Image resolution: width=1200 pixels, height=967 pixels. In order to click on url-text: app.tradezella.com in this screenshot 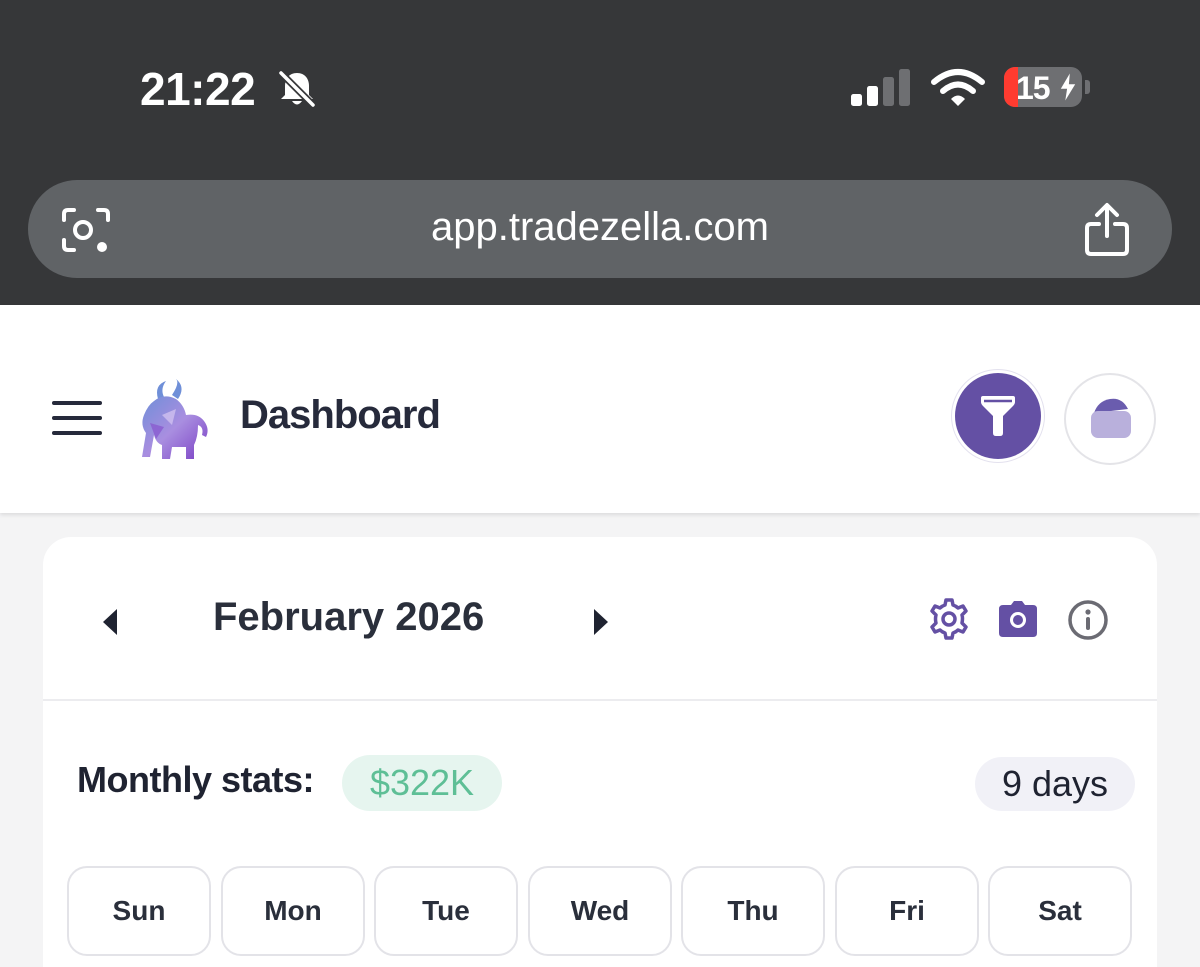, I will do `click(600, 227)`.